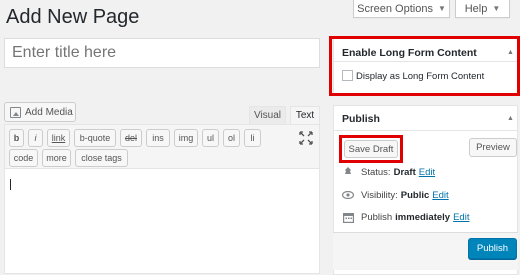 The image size is (520, 275). What do you see at coordinates (101, 158) in the screenshot?
I see `qt-close-tags-button: close tags` at bounding box center [101, 158].